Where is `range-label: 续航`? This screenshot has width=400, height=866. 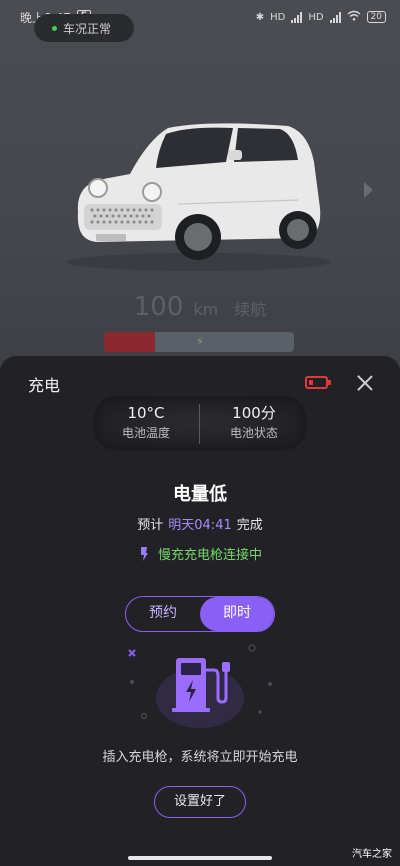 range-label: 续航 is located at coordinates (250, 309).